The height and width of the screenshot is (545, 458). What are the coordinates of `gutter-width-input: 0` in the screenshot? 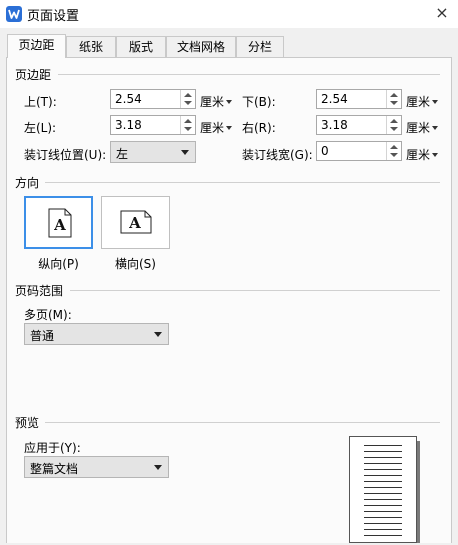 It's located at (359, 151).